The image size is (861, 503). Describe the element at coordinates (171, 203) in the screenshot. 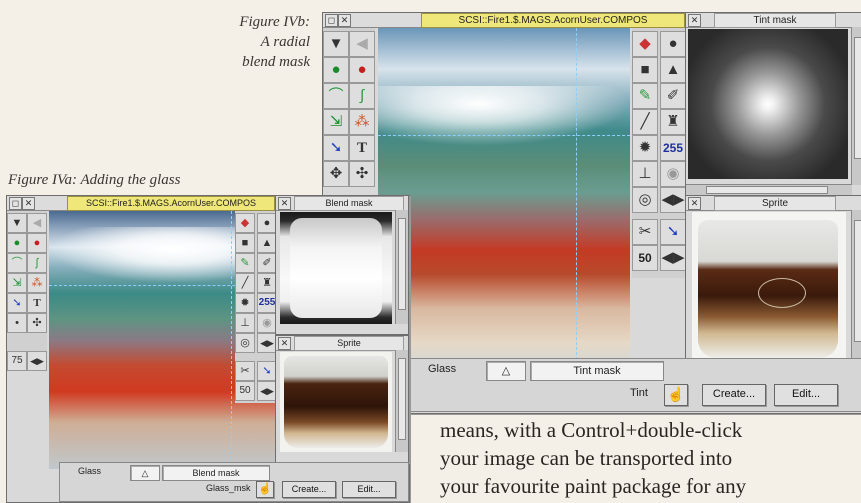

I see `window-title: SCSI::Fire1.$.MAGS.AcornUser.COMPOS` at that location.